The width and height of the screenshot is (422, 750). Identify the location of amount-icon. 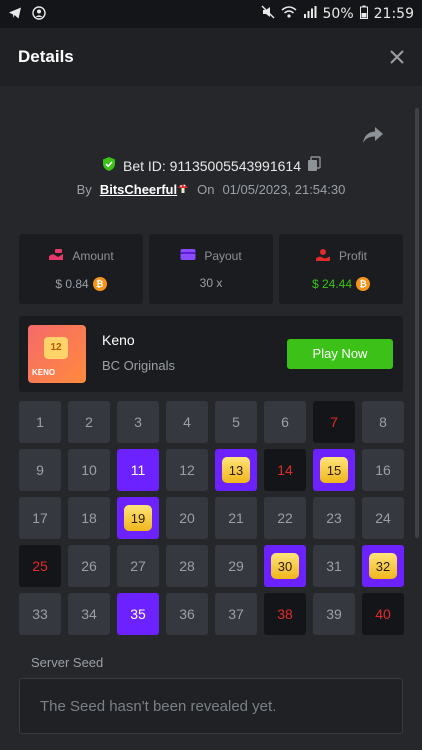
(56, 256).